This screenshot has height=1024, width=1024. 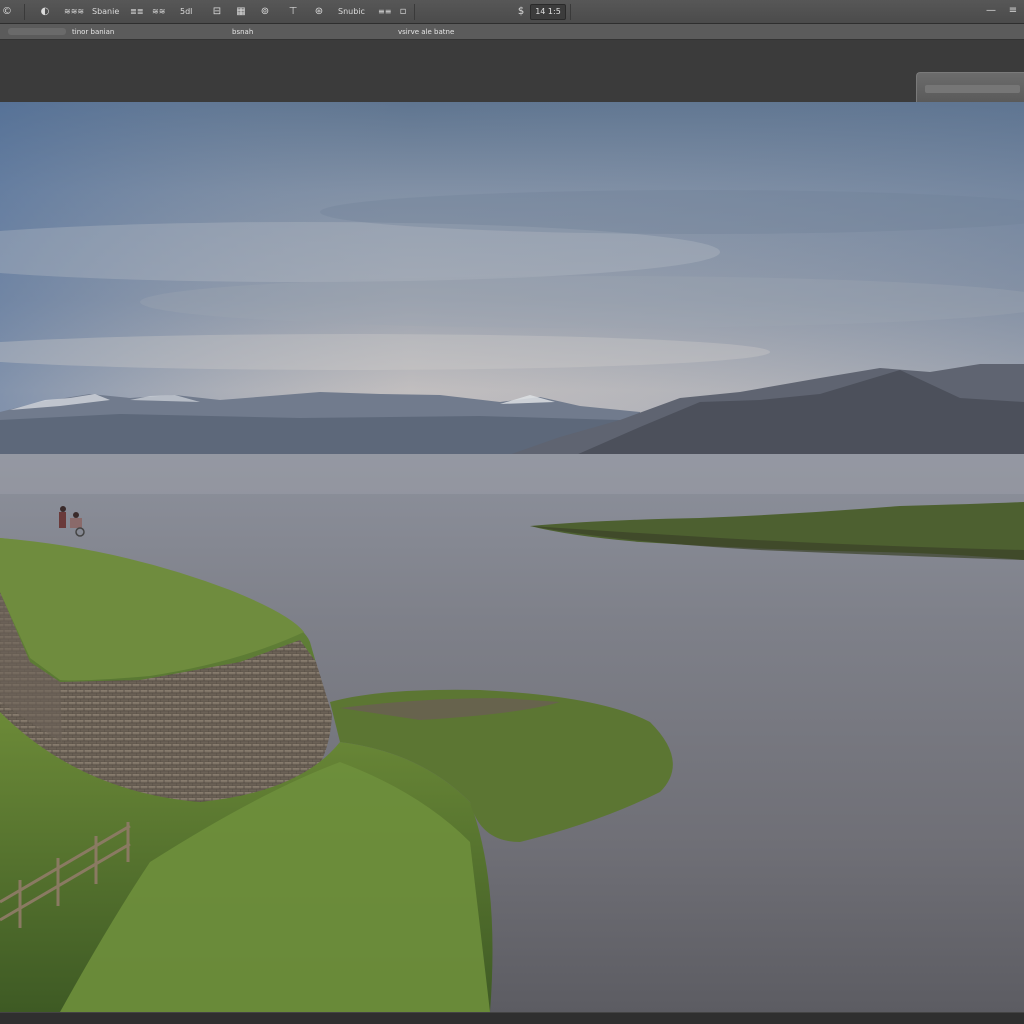 I want to click on target-icon: ⊚, so click(x=265, y=12).